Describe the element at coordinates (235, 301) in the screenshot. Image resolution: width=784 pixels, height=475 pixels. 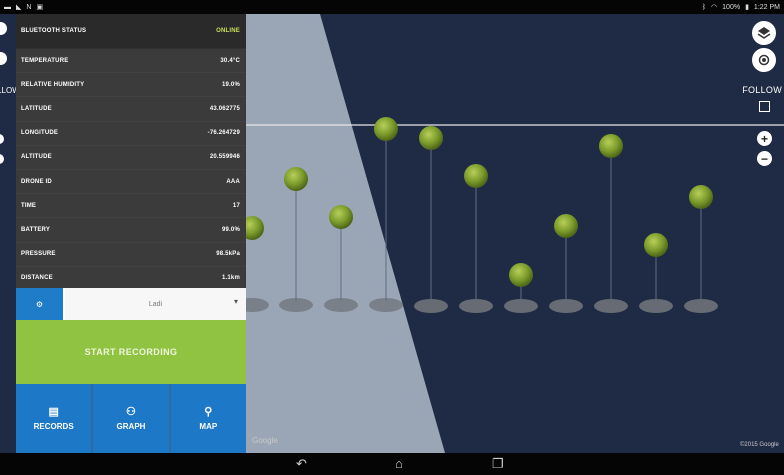
I see `chevron-down-icon: ▾` at that location.